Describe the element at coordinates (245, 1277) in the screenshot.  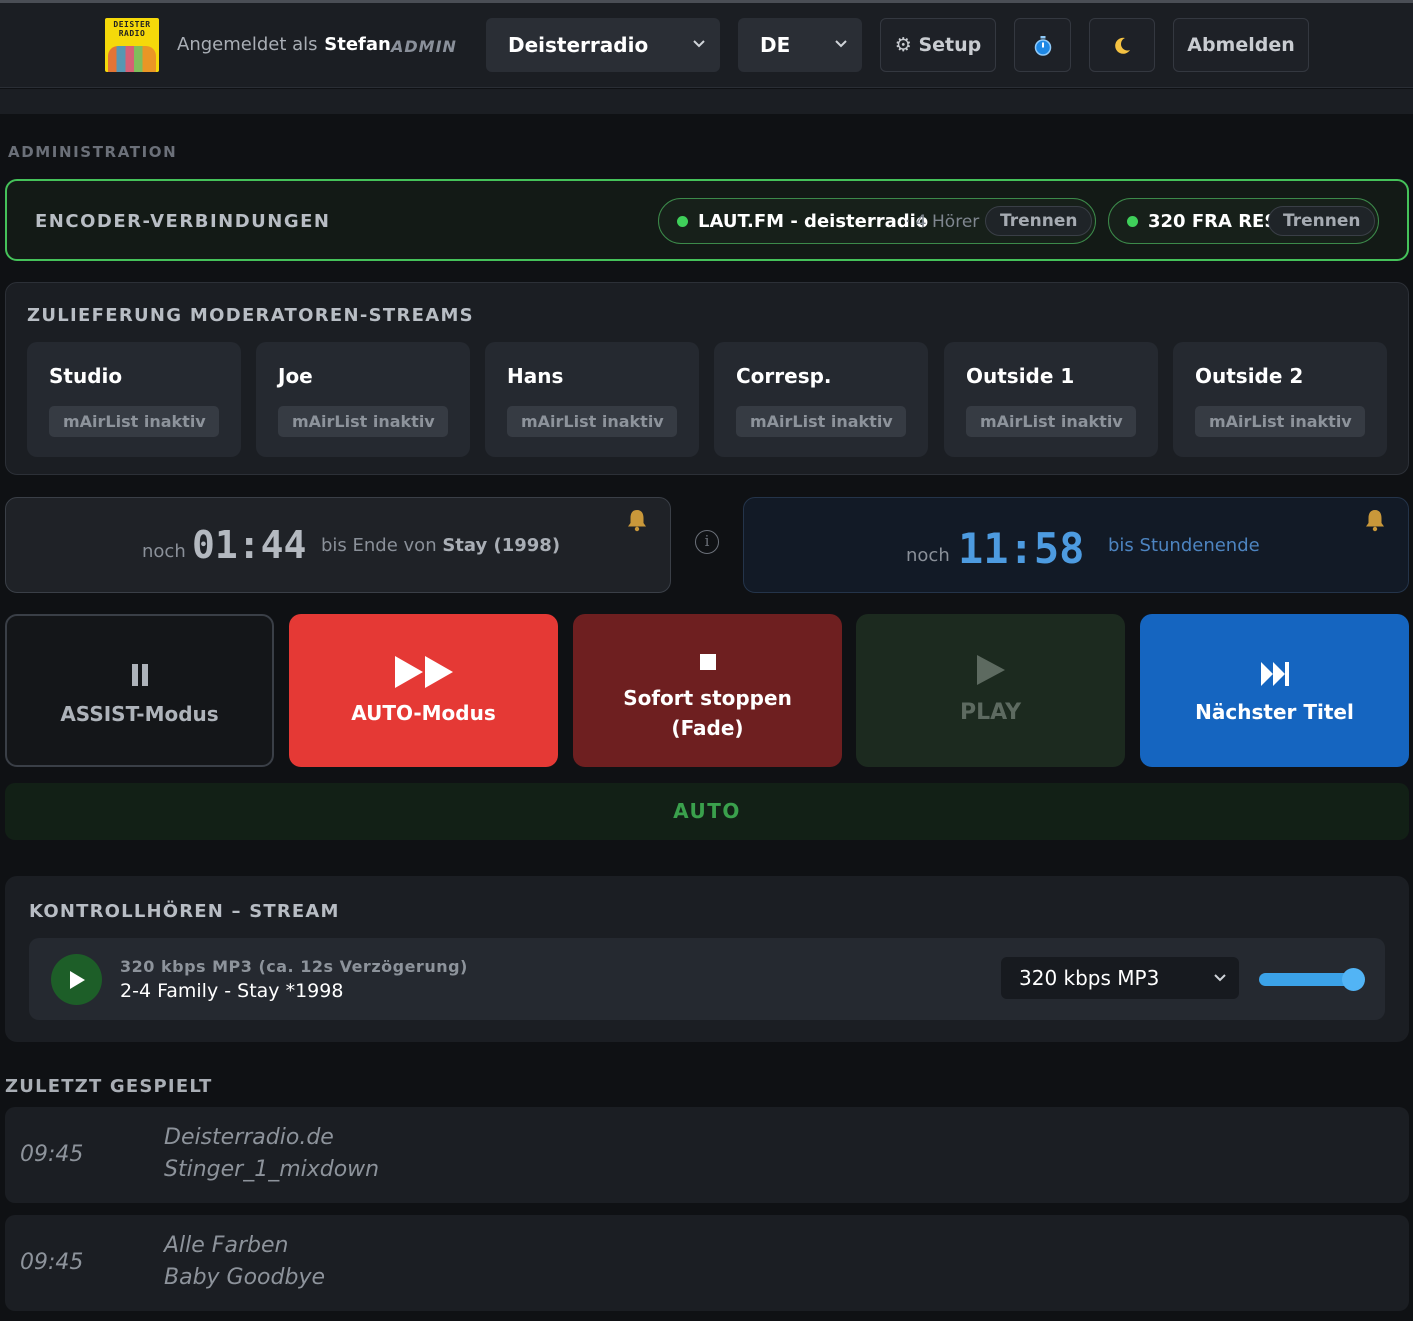
I see `played-title: Baby Goodbye` at that location.